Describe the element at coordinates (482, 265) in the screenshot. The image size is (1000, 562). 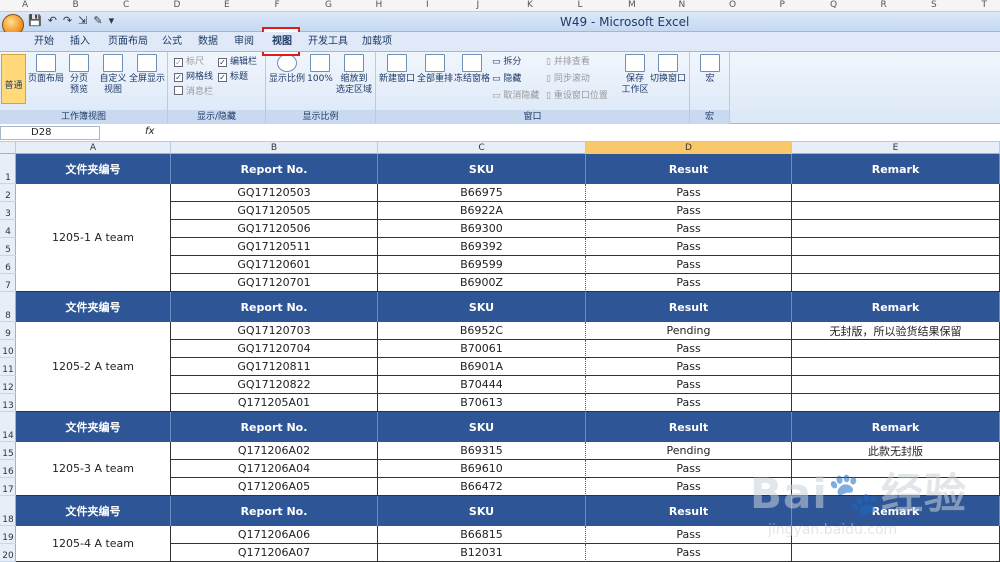
I see `data-cell: B69599` at that location.